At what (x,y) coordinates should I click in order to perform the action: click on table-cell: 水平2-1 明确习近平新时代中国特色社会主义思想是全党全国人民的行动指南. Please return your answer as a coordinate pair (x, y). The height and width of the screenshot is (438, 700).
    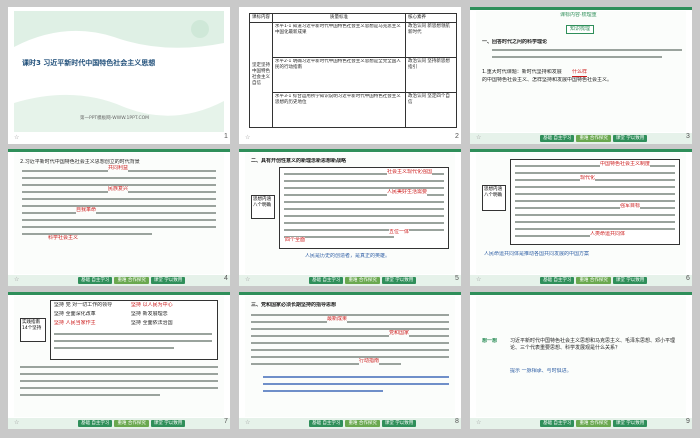
    Looking at the image, I should click on (339, 75).